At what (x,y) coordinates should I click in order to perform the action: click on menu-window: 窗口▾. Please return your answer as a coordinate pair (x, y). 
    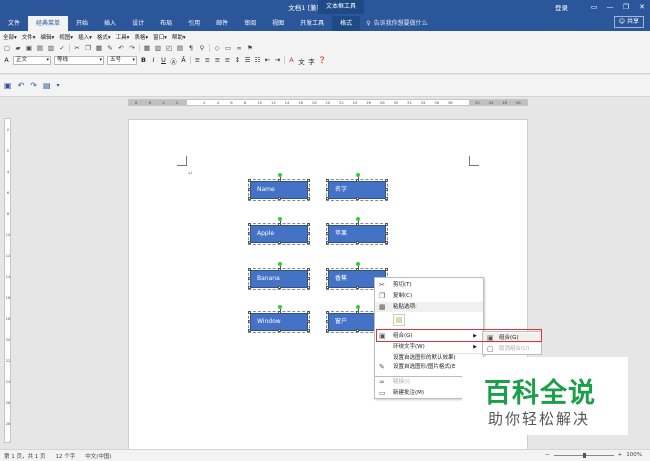
    Looking at the image, I should click on (160, 37).